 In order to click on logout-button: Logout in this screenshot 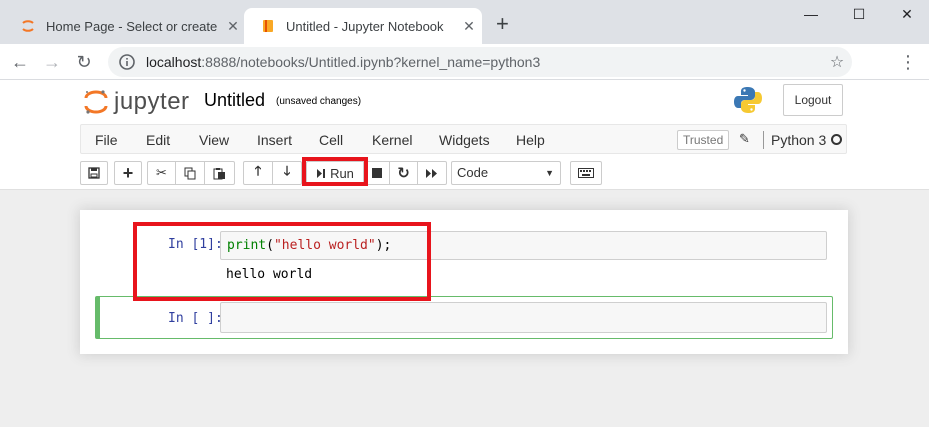, I will do `click(813, 100)`.